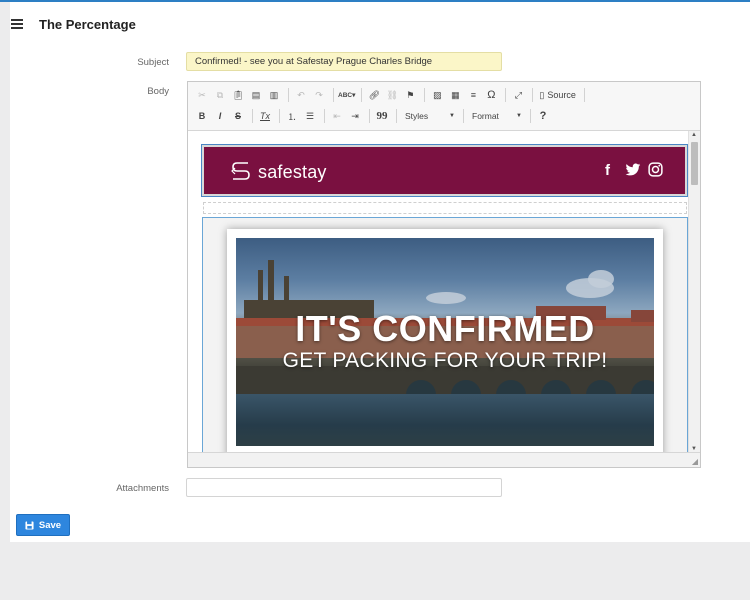 The height and width of the screenshot is (600, 750). Describe the element at coordinates (301, 95) in the screenshot. I see `undo-icon: ↶` at that location.